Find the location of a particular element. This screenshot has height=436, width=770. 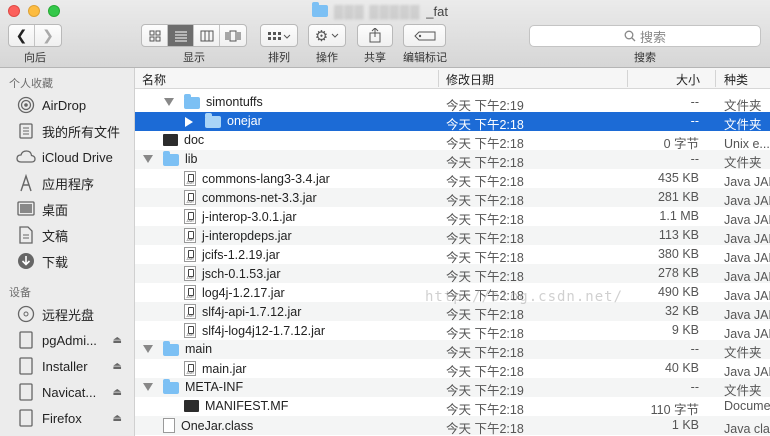

file-row: MANIFEST.MF今天 下午2:18110 字节Document is located at coordinates (452, 407).